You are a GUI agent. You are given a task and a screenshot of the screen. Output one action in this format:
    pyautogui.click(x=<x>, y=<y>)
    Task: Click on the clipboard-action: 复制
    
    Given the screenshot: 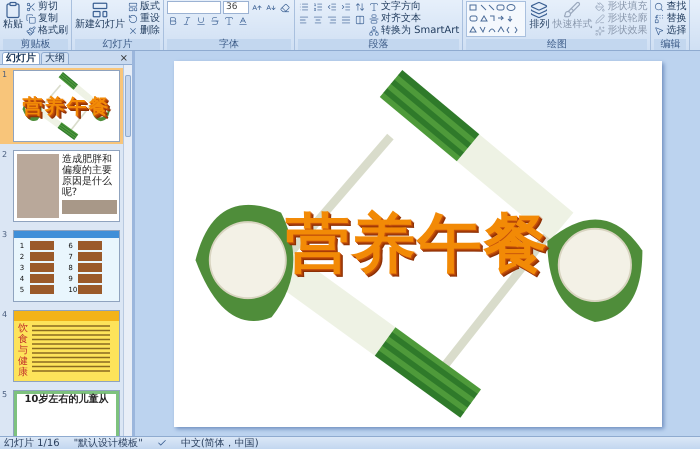 What is the action you would take?
    pyautogui.click(x=47, y=18)
    